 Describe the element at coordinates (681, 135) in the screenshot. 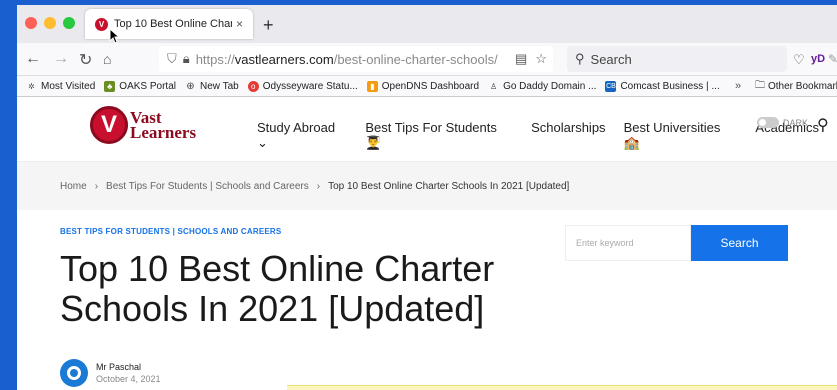

I see `menu-best-universities: Best Universities 🏫` at that location.